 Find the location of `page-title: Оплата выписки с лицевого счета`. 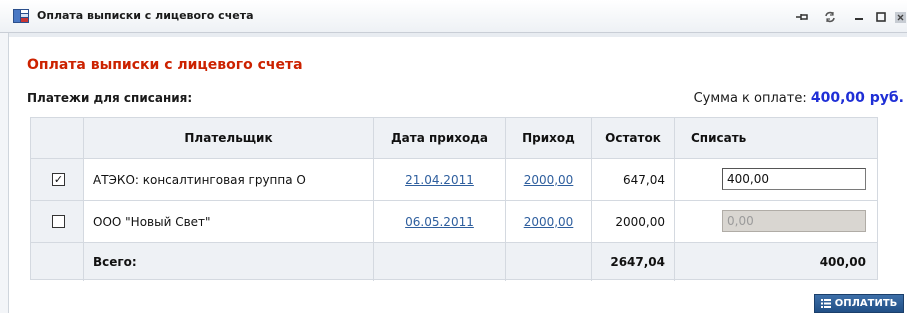

page-title: Оплата выписки с лицевого счета is located at coordinates (165, 65).